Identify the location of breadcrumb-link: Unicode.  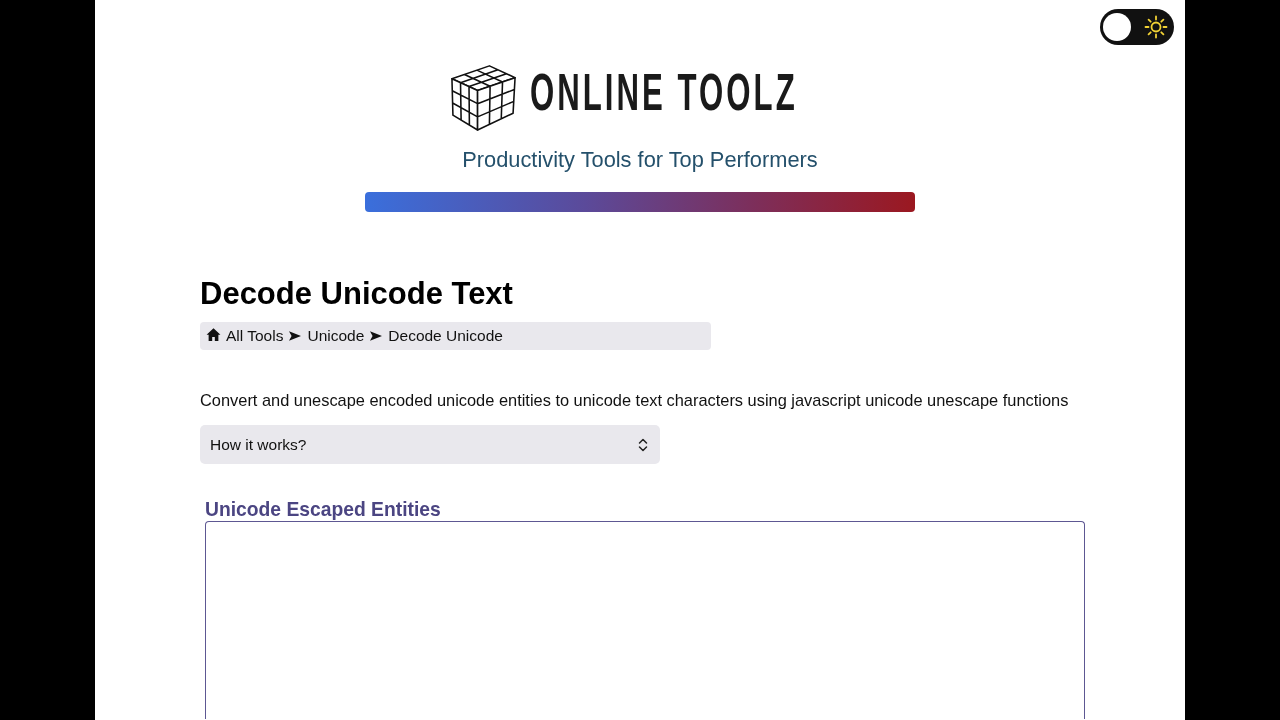
(336, 336).